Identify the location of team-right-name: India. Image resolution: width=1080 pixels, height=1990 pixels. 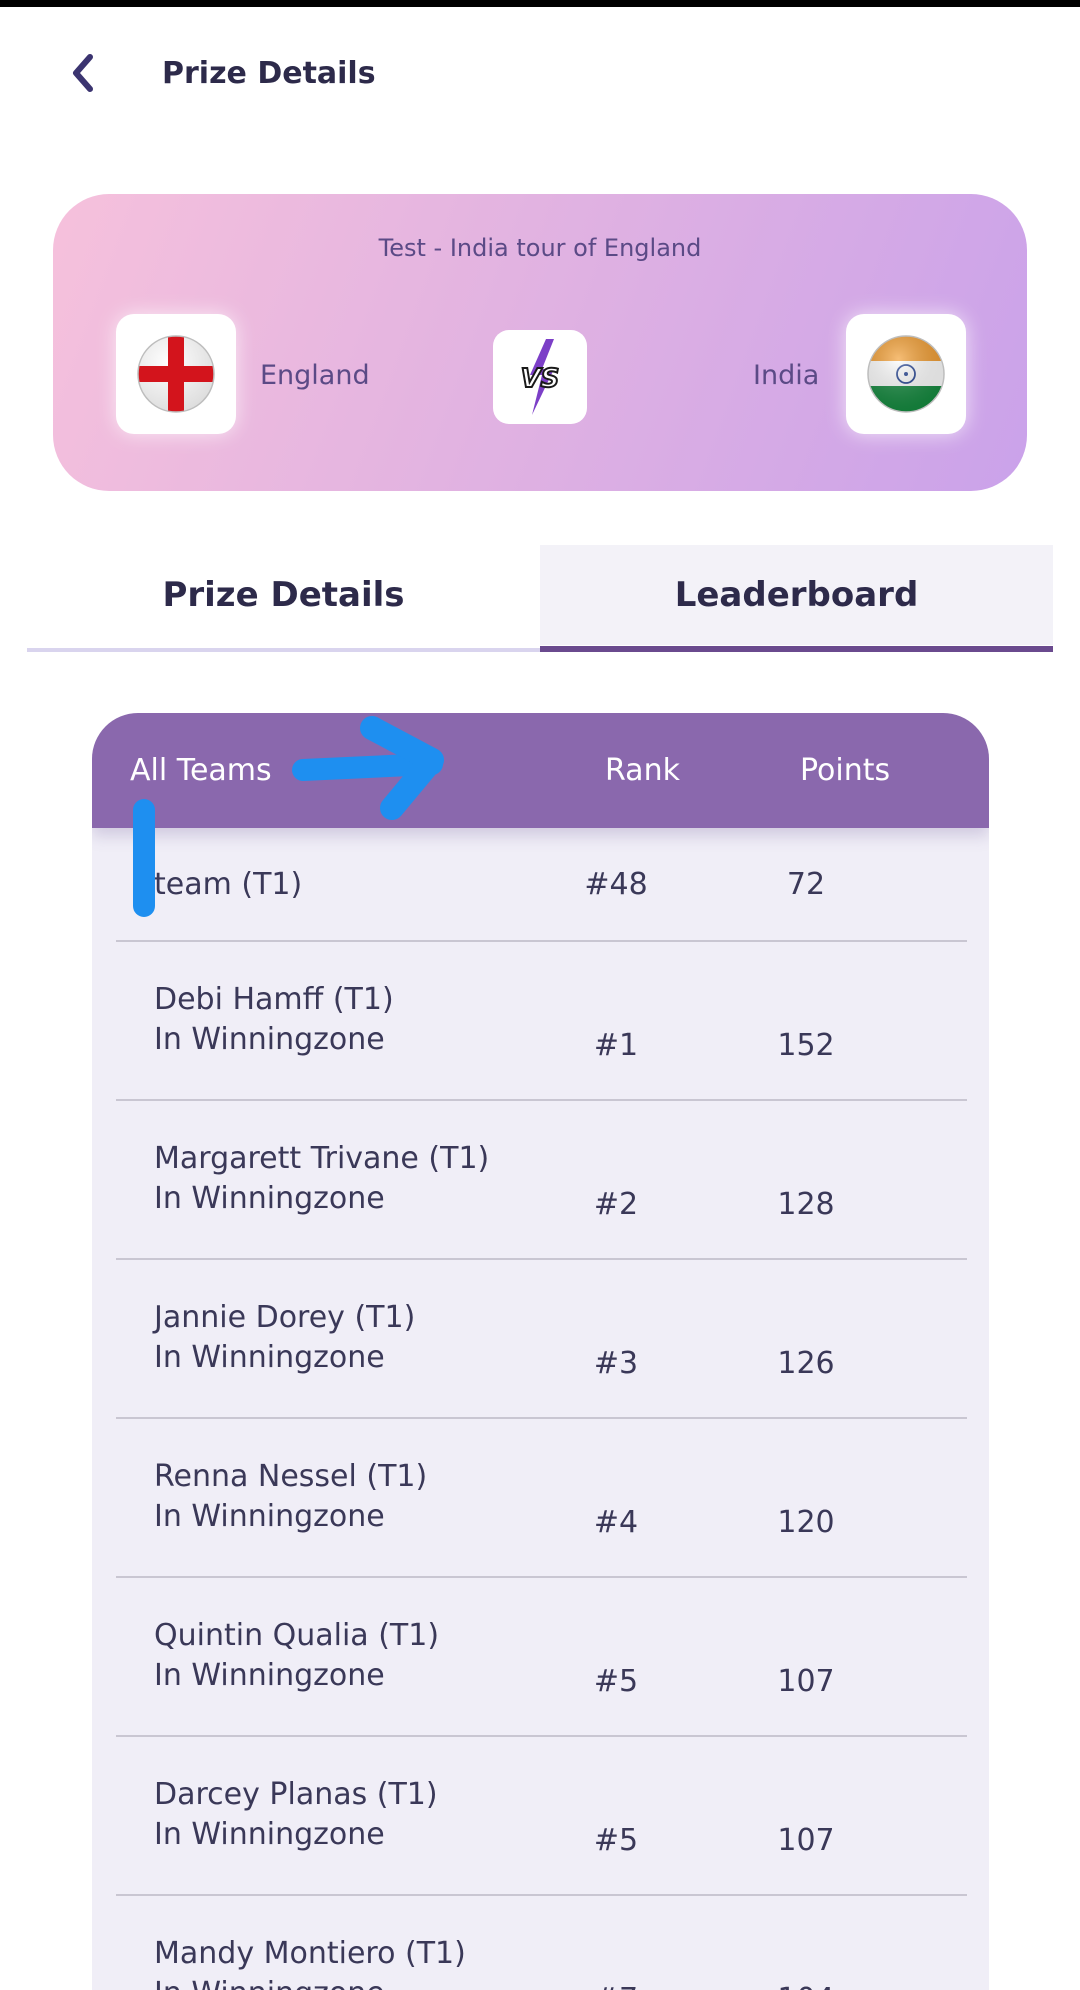
(786, 375).